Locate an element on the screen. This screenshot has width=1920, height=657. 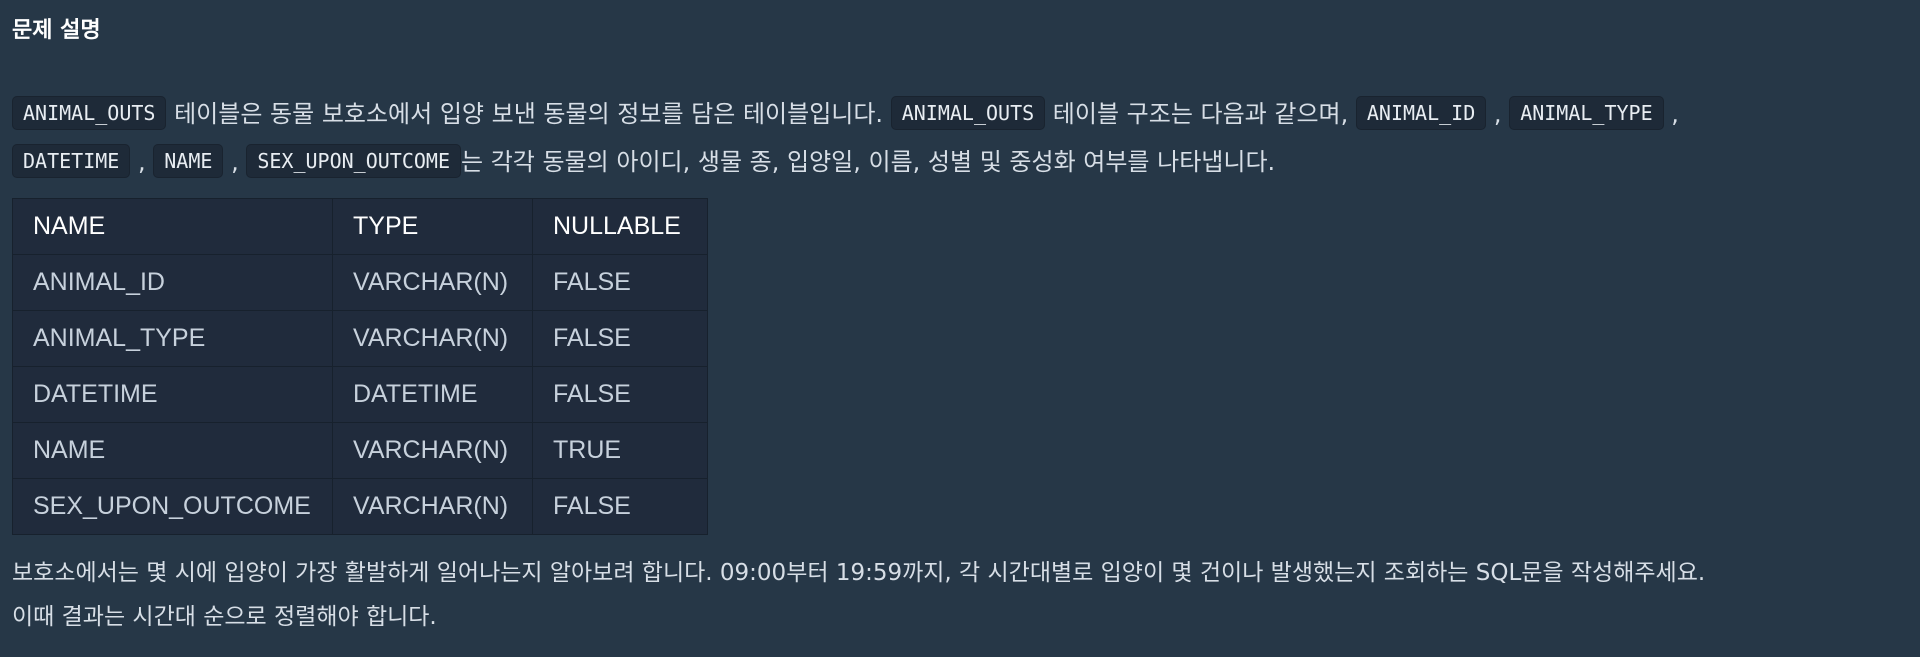
code-column-name: ANIMAL_ID is located at coordinates (1421, 113).